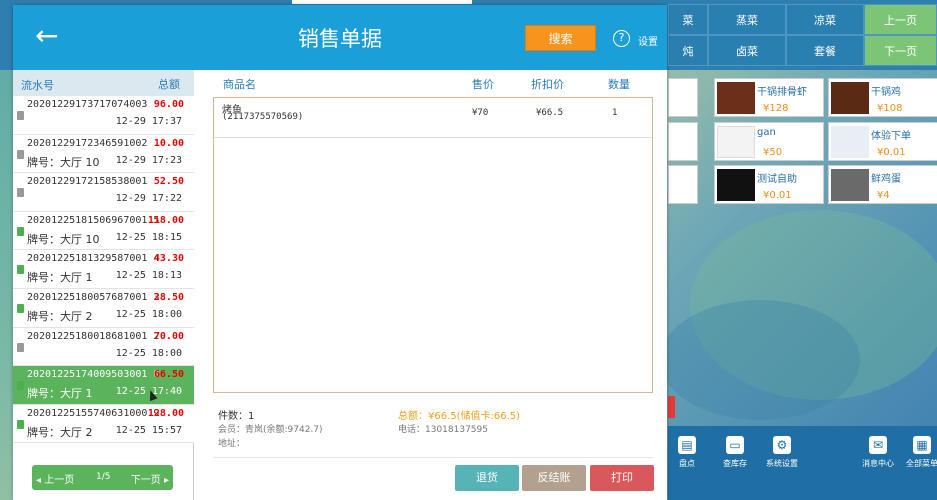  I want to click on nav-stocktake: ▤ 盘点, so click(687, 452).